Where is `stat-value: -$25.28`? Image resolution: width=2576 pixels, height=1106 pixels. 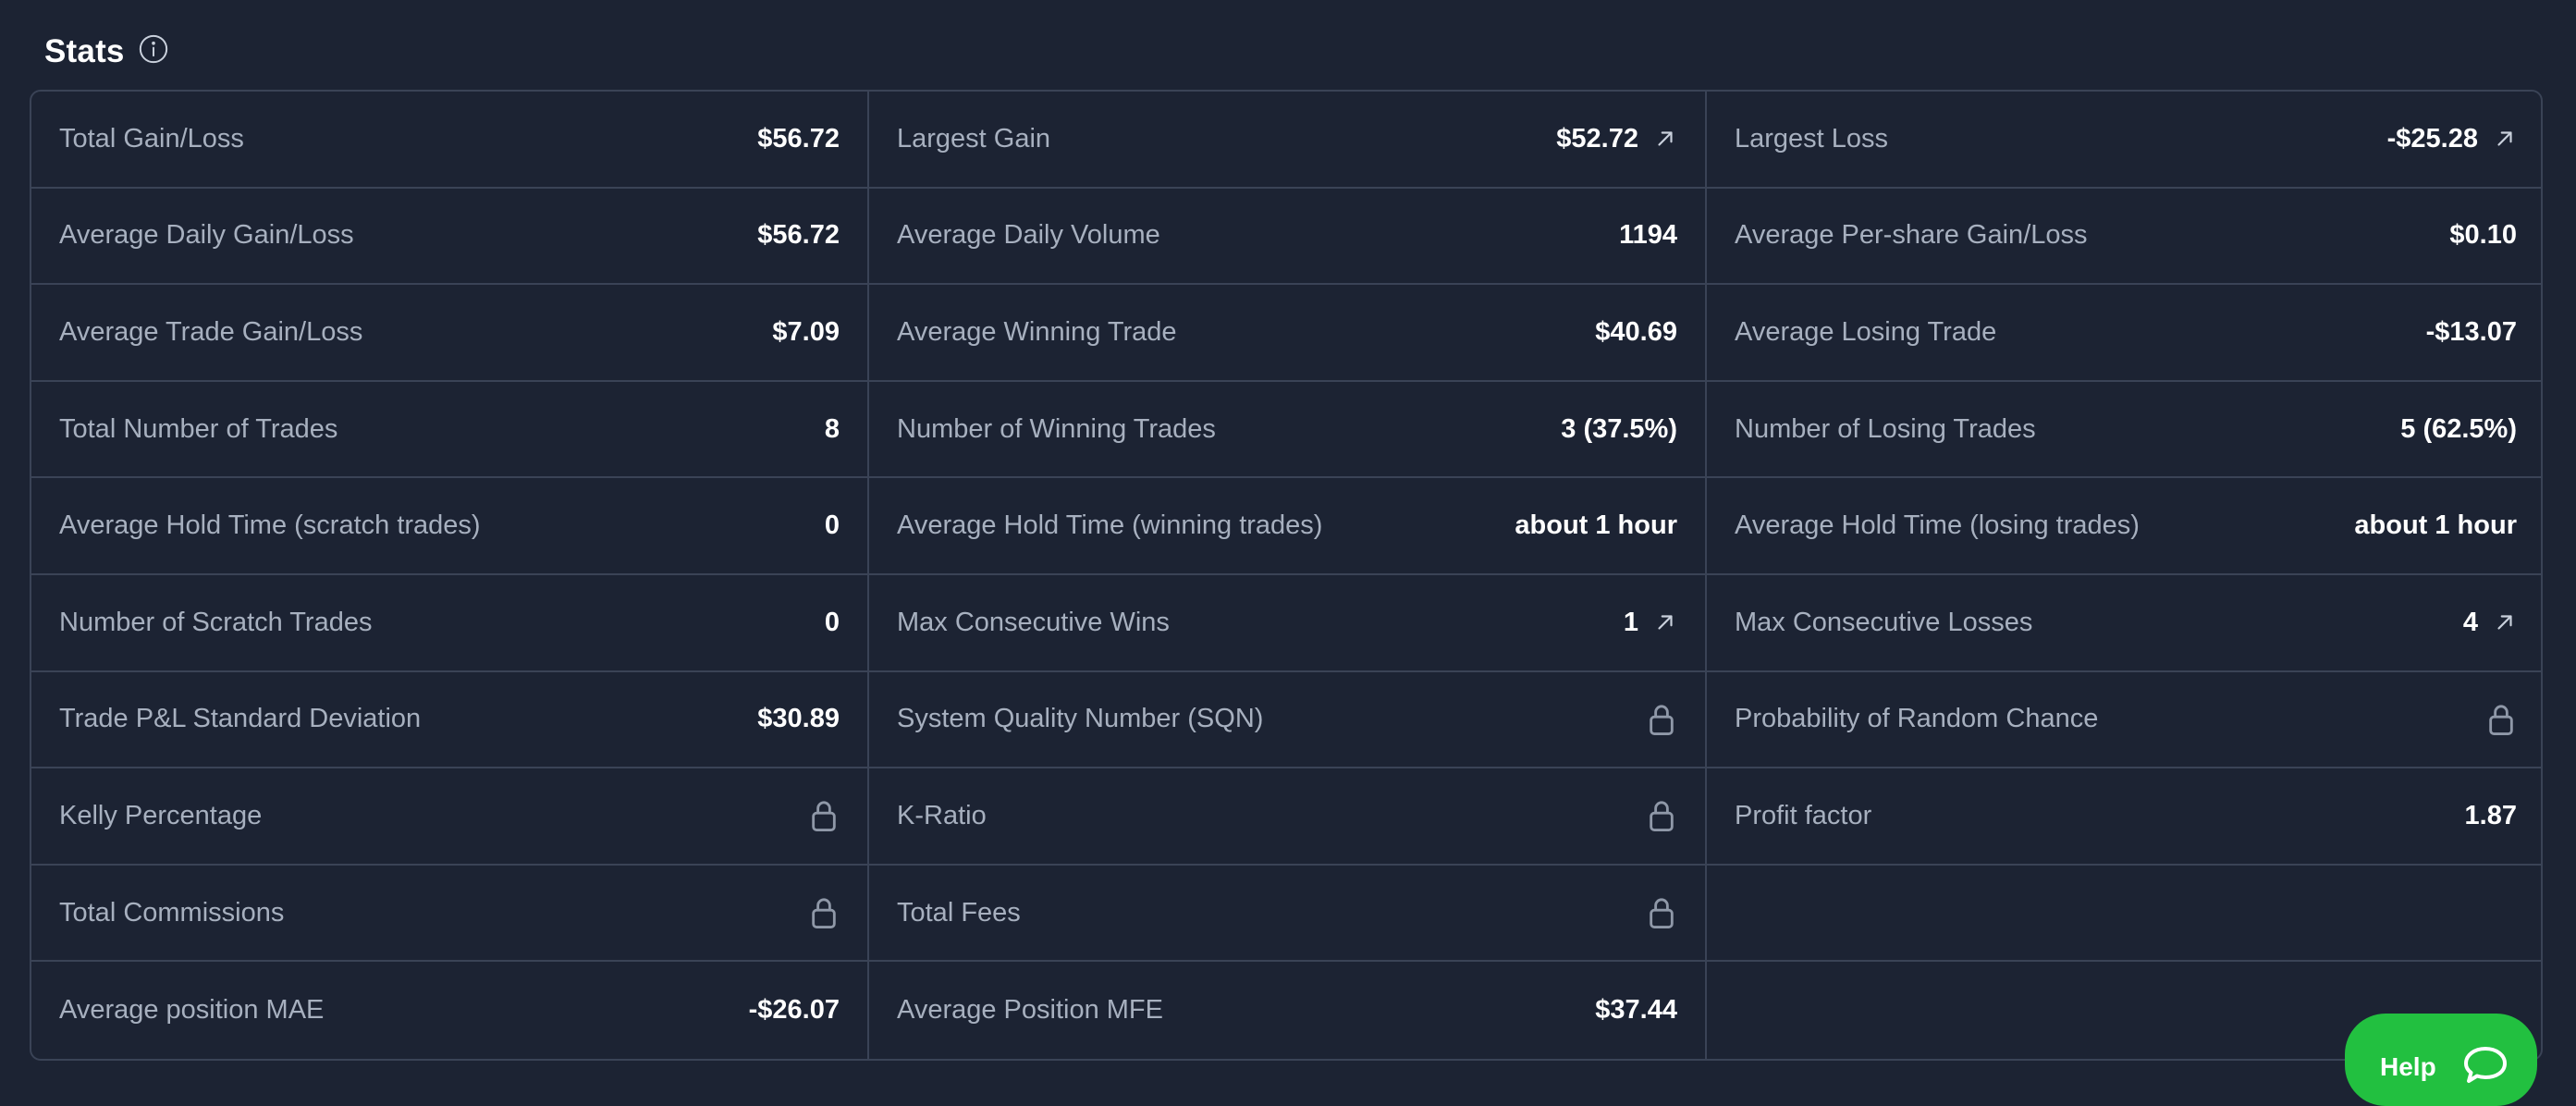
stat-value: -$25.28 is located at coordinates (2432, 139).